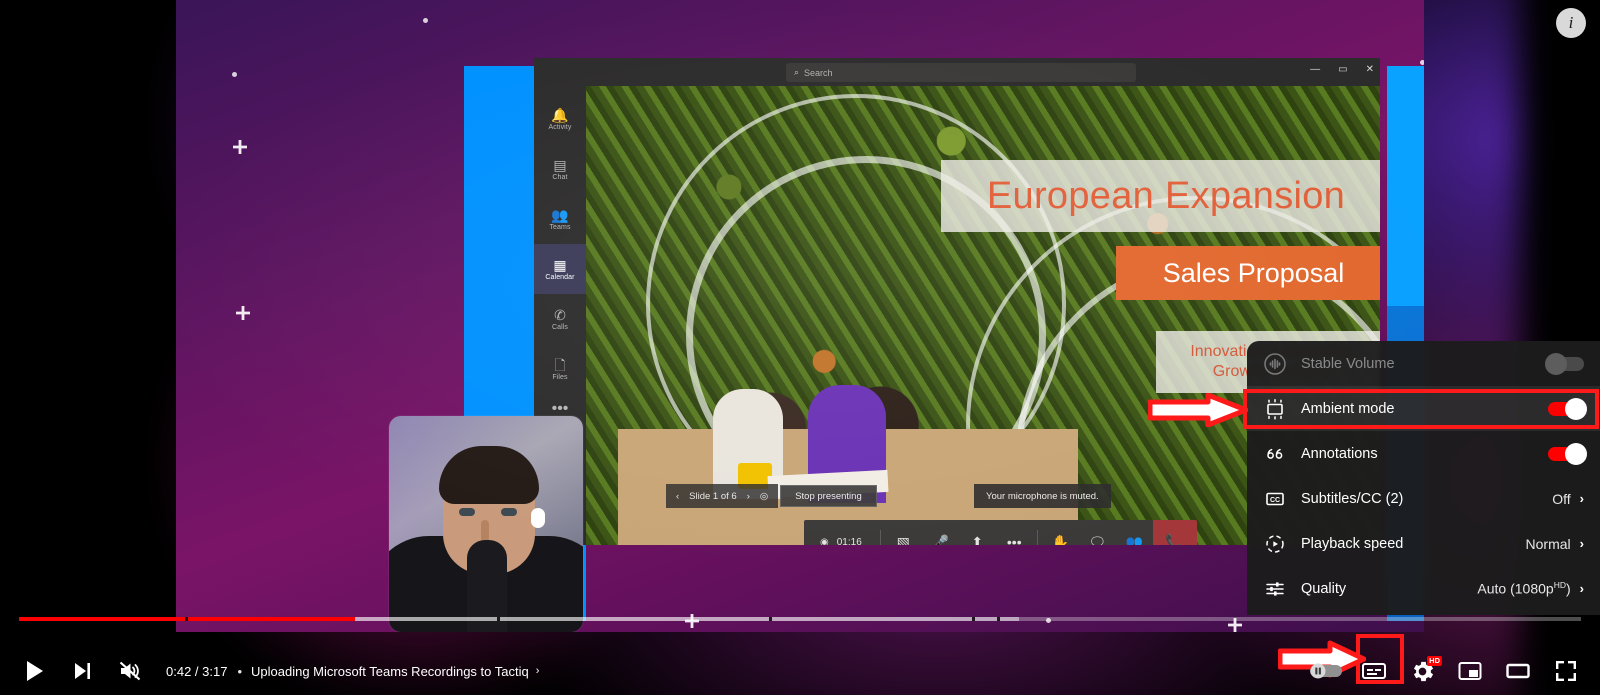 The width and height of the screenshot is (1600, 695). Describe the element at coordinates (1374, 671) in the screenshot. I see `subtitles-button` at that location.